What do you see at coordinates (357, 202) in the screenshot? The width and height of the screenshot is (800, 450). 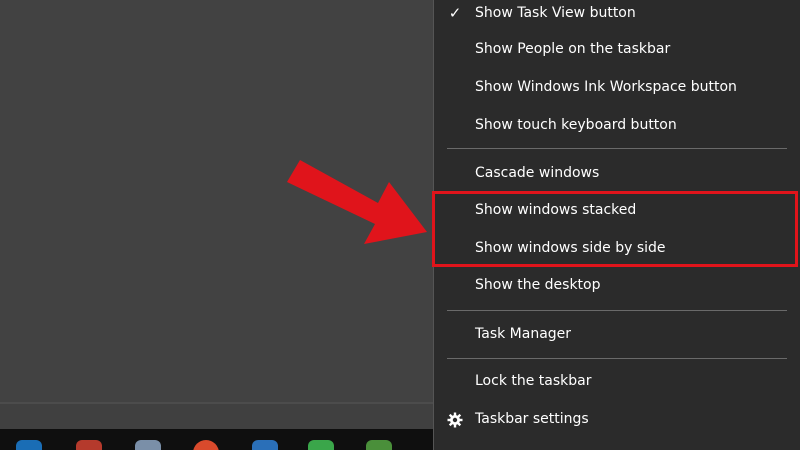 I see `annotation-arrow-icon` at bounding box center [357, 202].